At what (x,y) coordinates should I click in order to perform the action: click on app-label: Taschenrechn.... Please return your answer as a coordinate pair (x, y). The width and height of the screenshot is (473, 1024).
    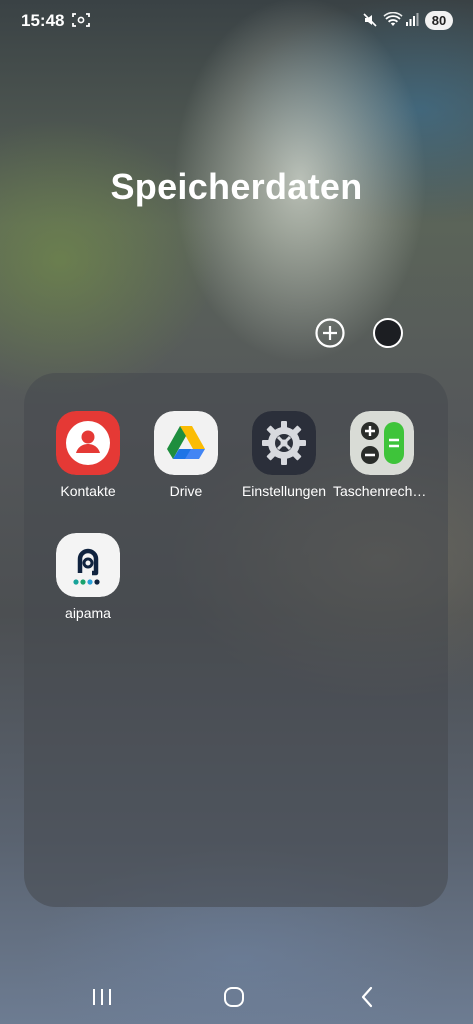
    Looking at the image, I should click on (382, 491).